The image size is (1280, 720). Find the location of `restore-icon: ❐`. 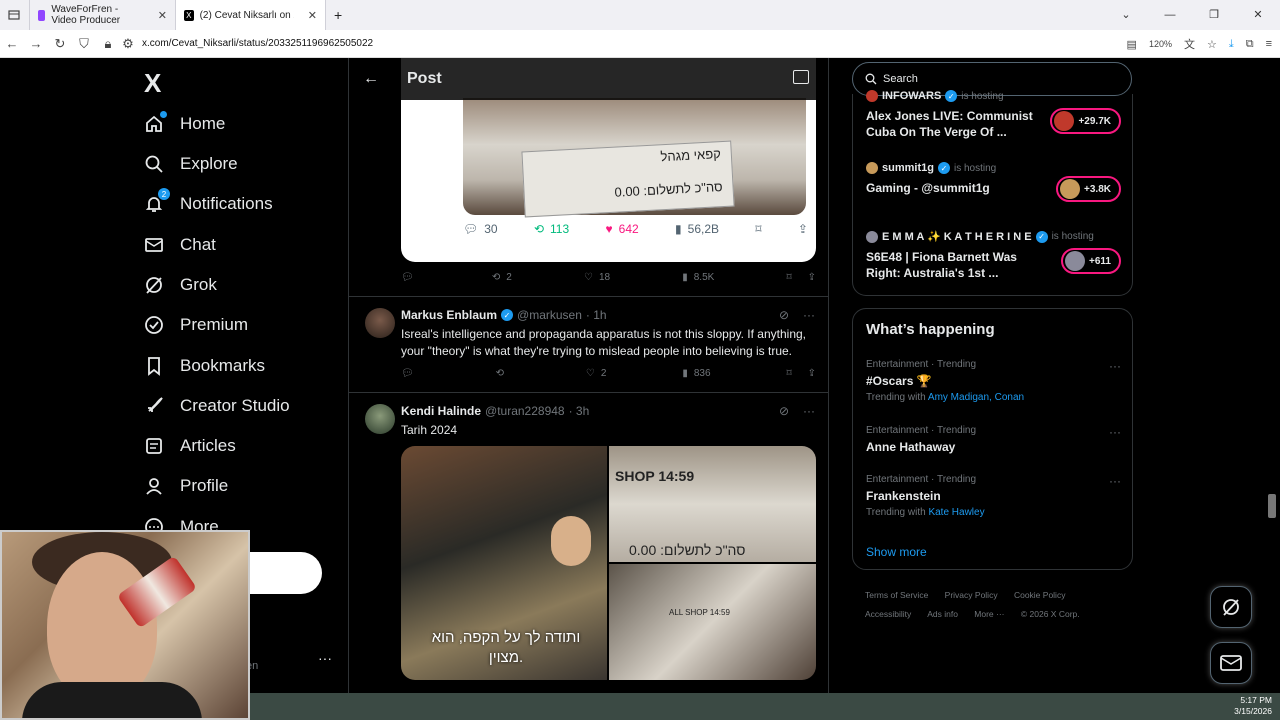

restore-icon: ❐ is located at coordinates (1214, 15).